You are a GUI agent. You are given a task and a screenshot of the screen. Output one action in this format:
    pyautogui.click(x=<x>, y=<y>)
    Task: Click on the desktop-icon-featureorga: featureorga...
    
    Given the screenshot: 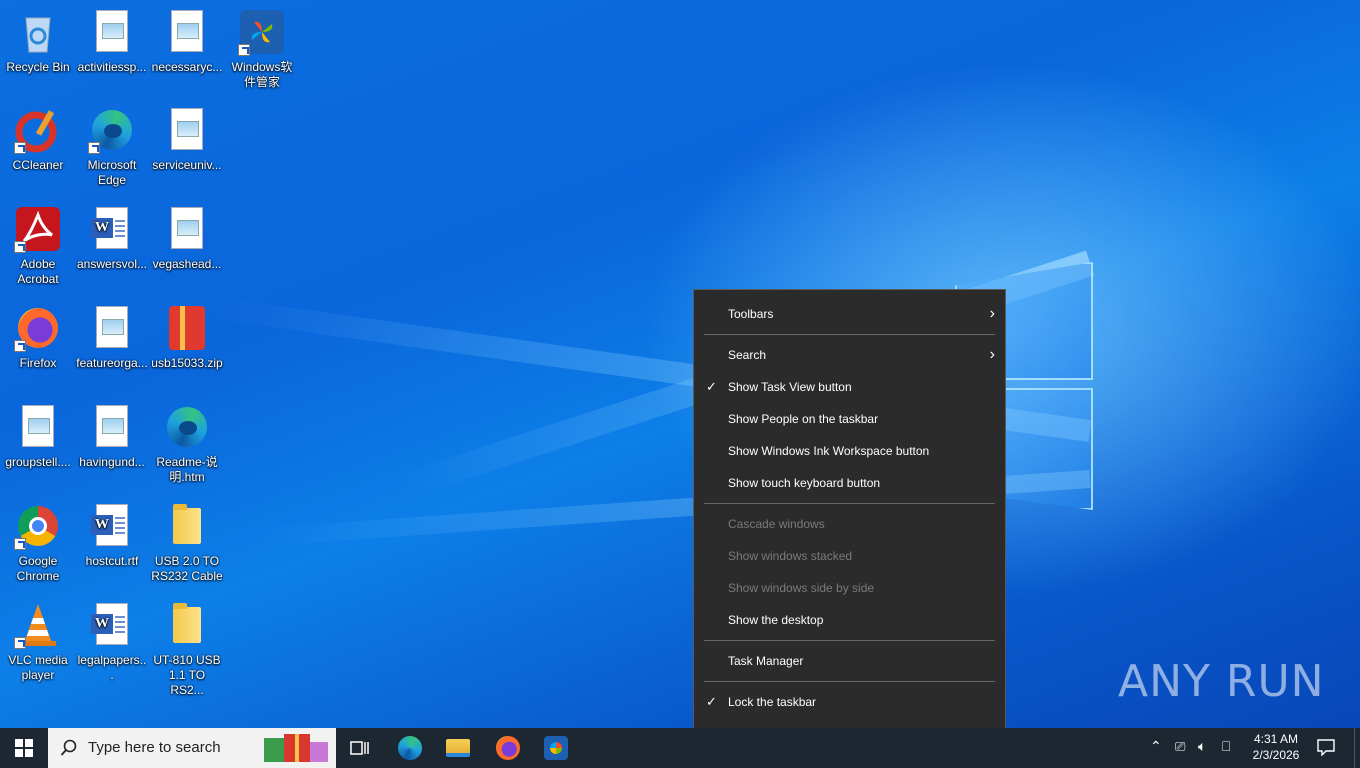 What is the action you would take?
    pyautogui.click(x=112, y=337)
    